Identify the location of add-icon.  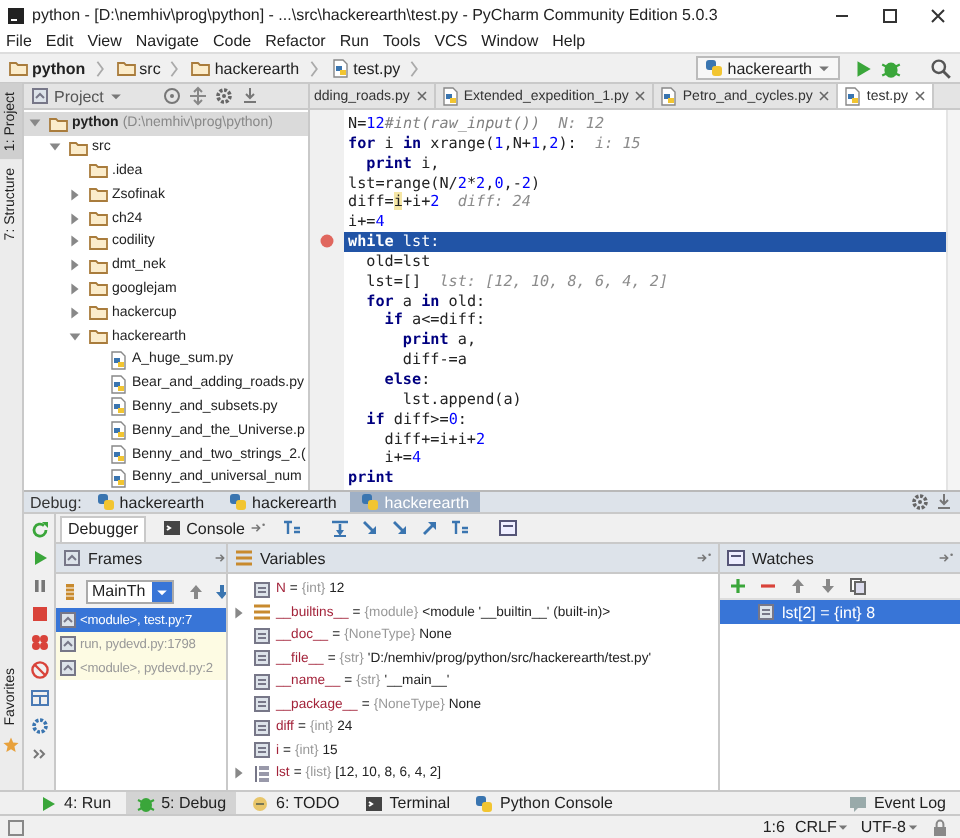
(738, 586).